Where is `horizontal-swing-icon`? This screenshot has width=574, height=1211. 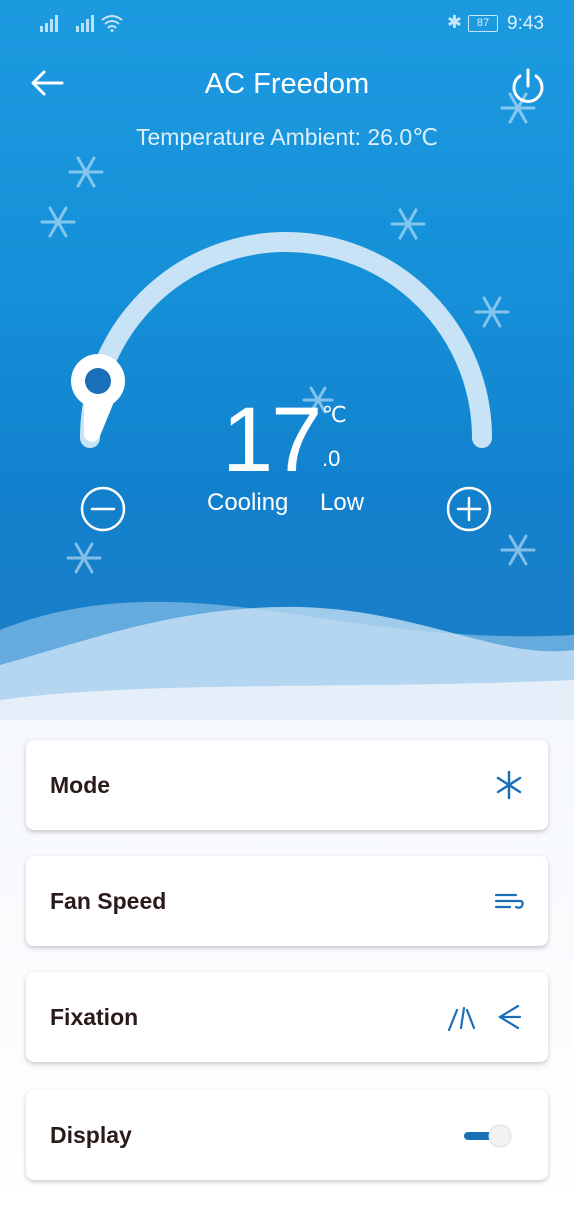 horizontal-swing-icon is located at coordinates (509, 1017).